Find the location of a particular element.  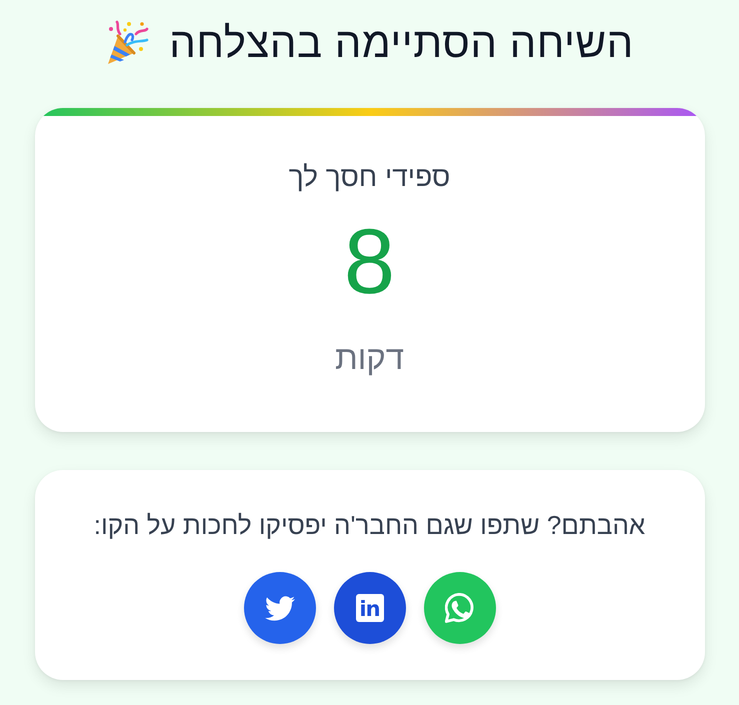

in-logo: in is located at coordinates (370, 608).